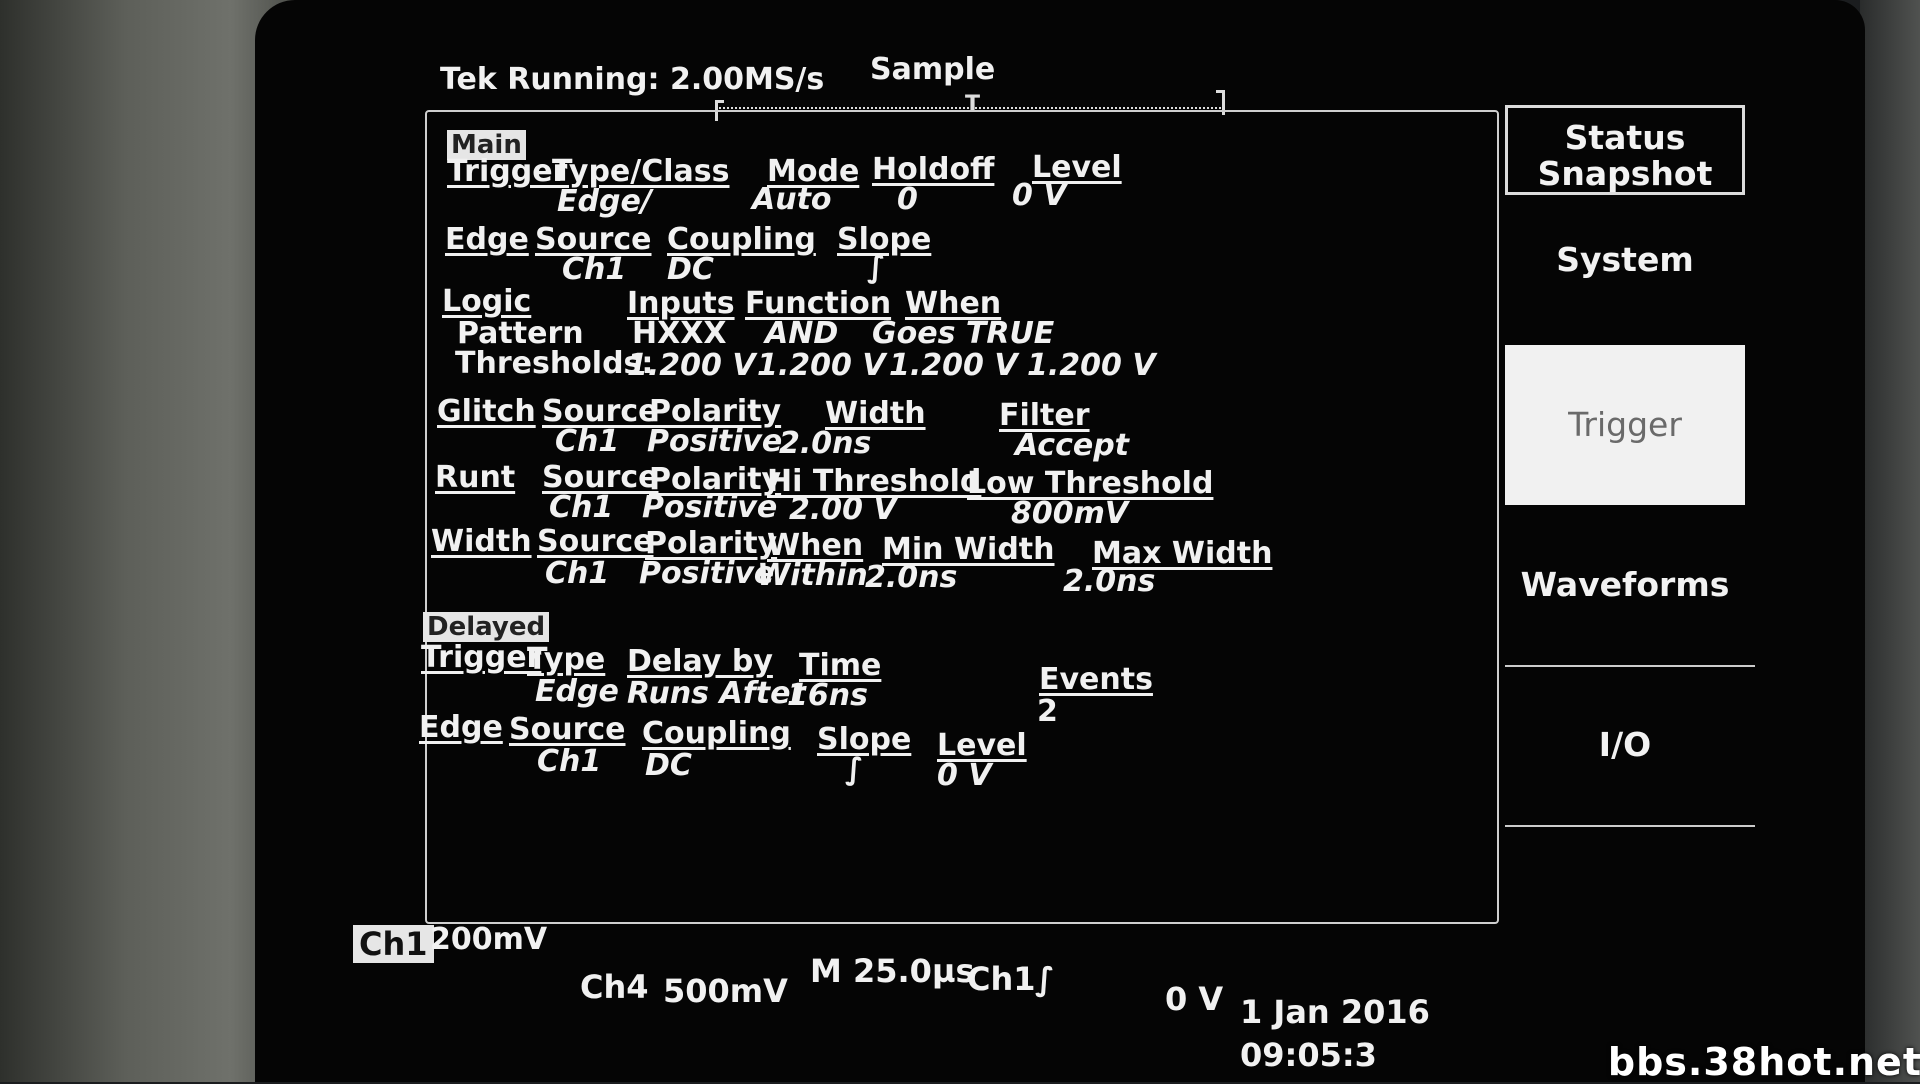 The height and width of the screenshot is (1084, 1920). I want to click on delayed-time-value: 16ns, so click(827, 695).